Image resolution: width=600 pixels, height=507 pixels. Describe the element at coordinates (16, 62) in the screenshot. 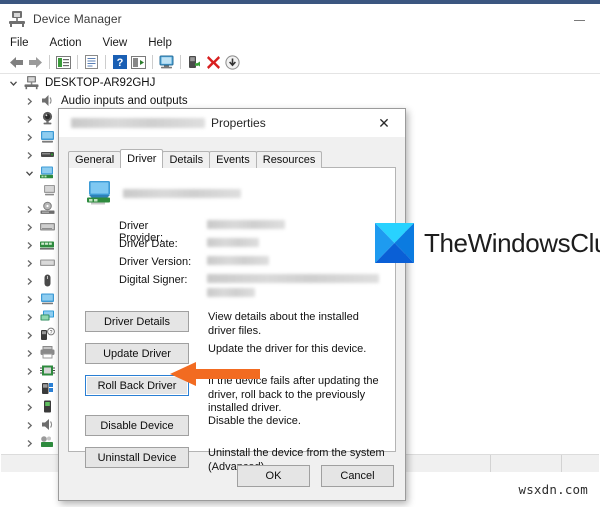

I see `back-icon` at that location.